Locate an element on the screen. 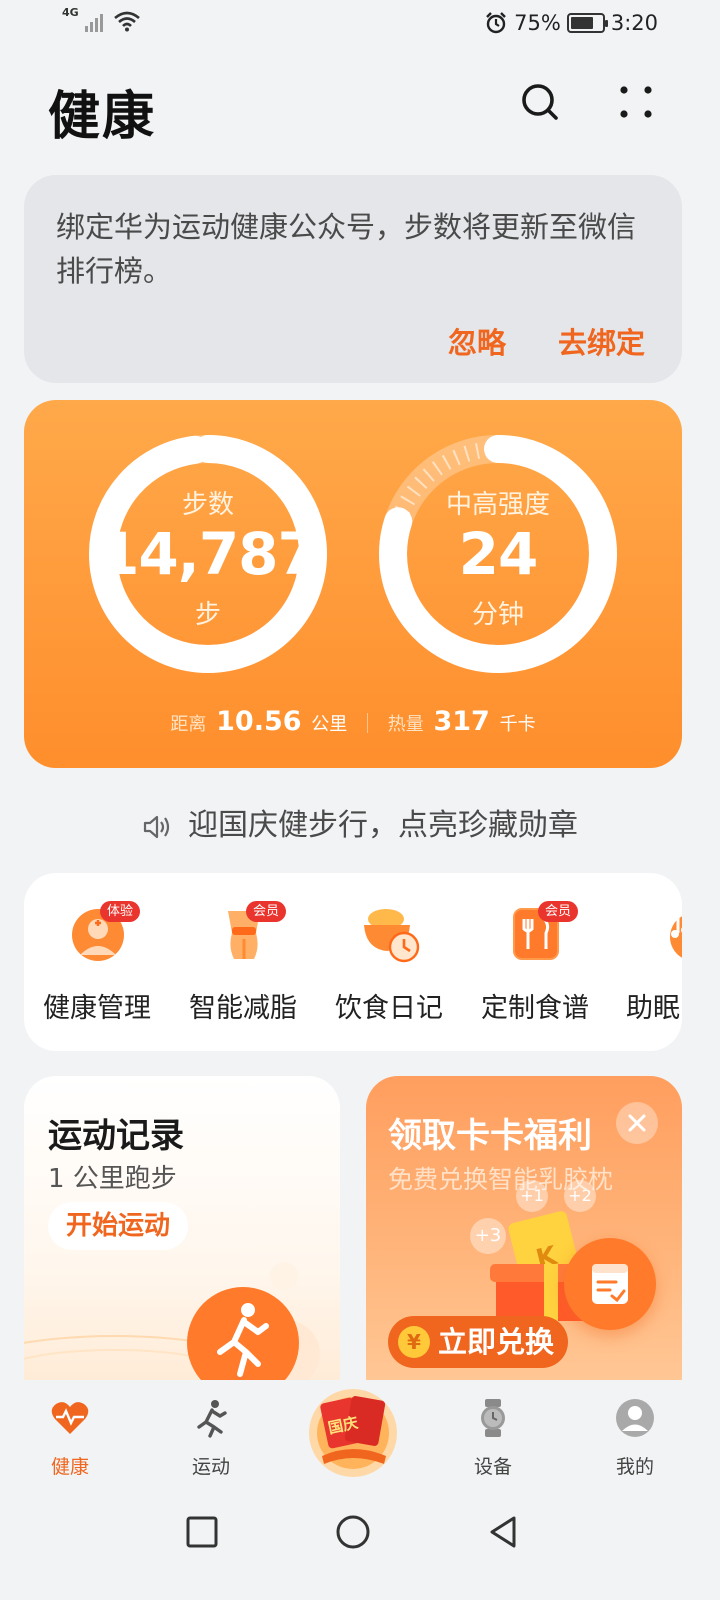  intensity-ring: 中高强度 24 分钟 is located at coordinates (498, 554).